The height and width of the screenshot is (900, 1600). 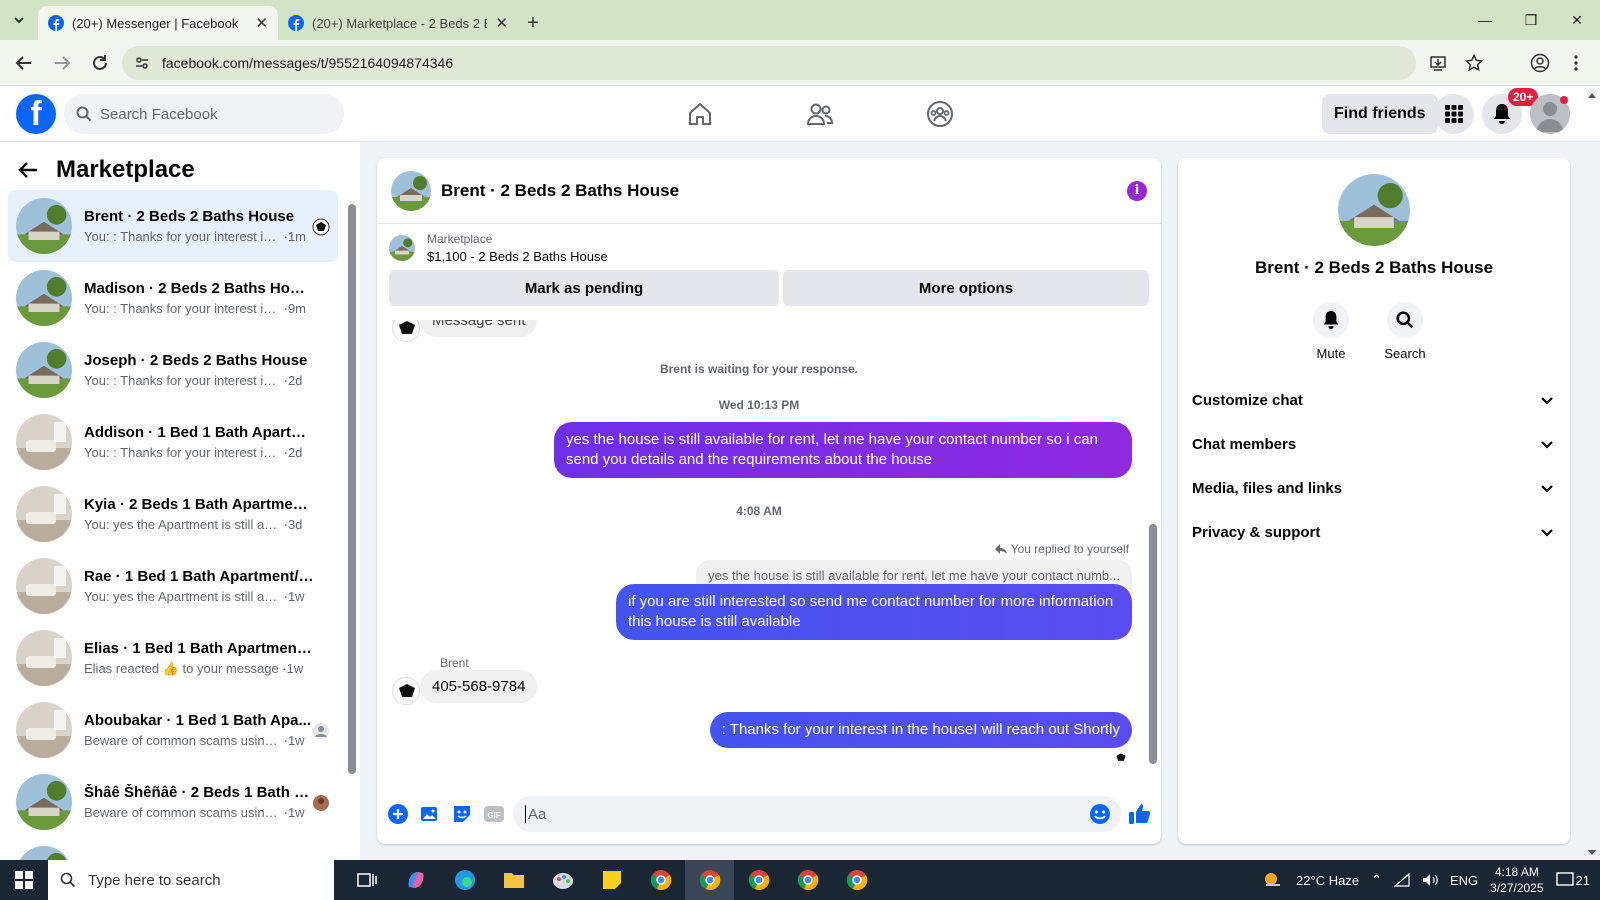 I want to click on nav-friends, so click(x=820, y=114).